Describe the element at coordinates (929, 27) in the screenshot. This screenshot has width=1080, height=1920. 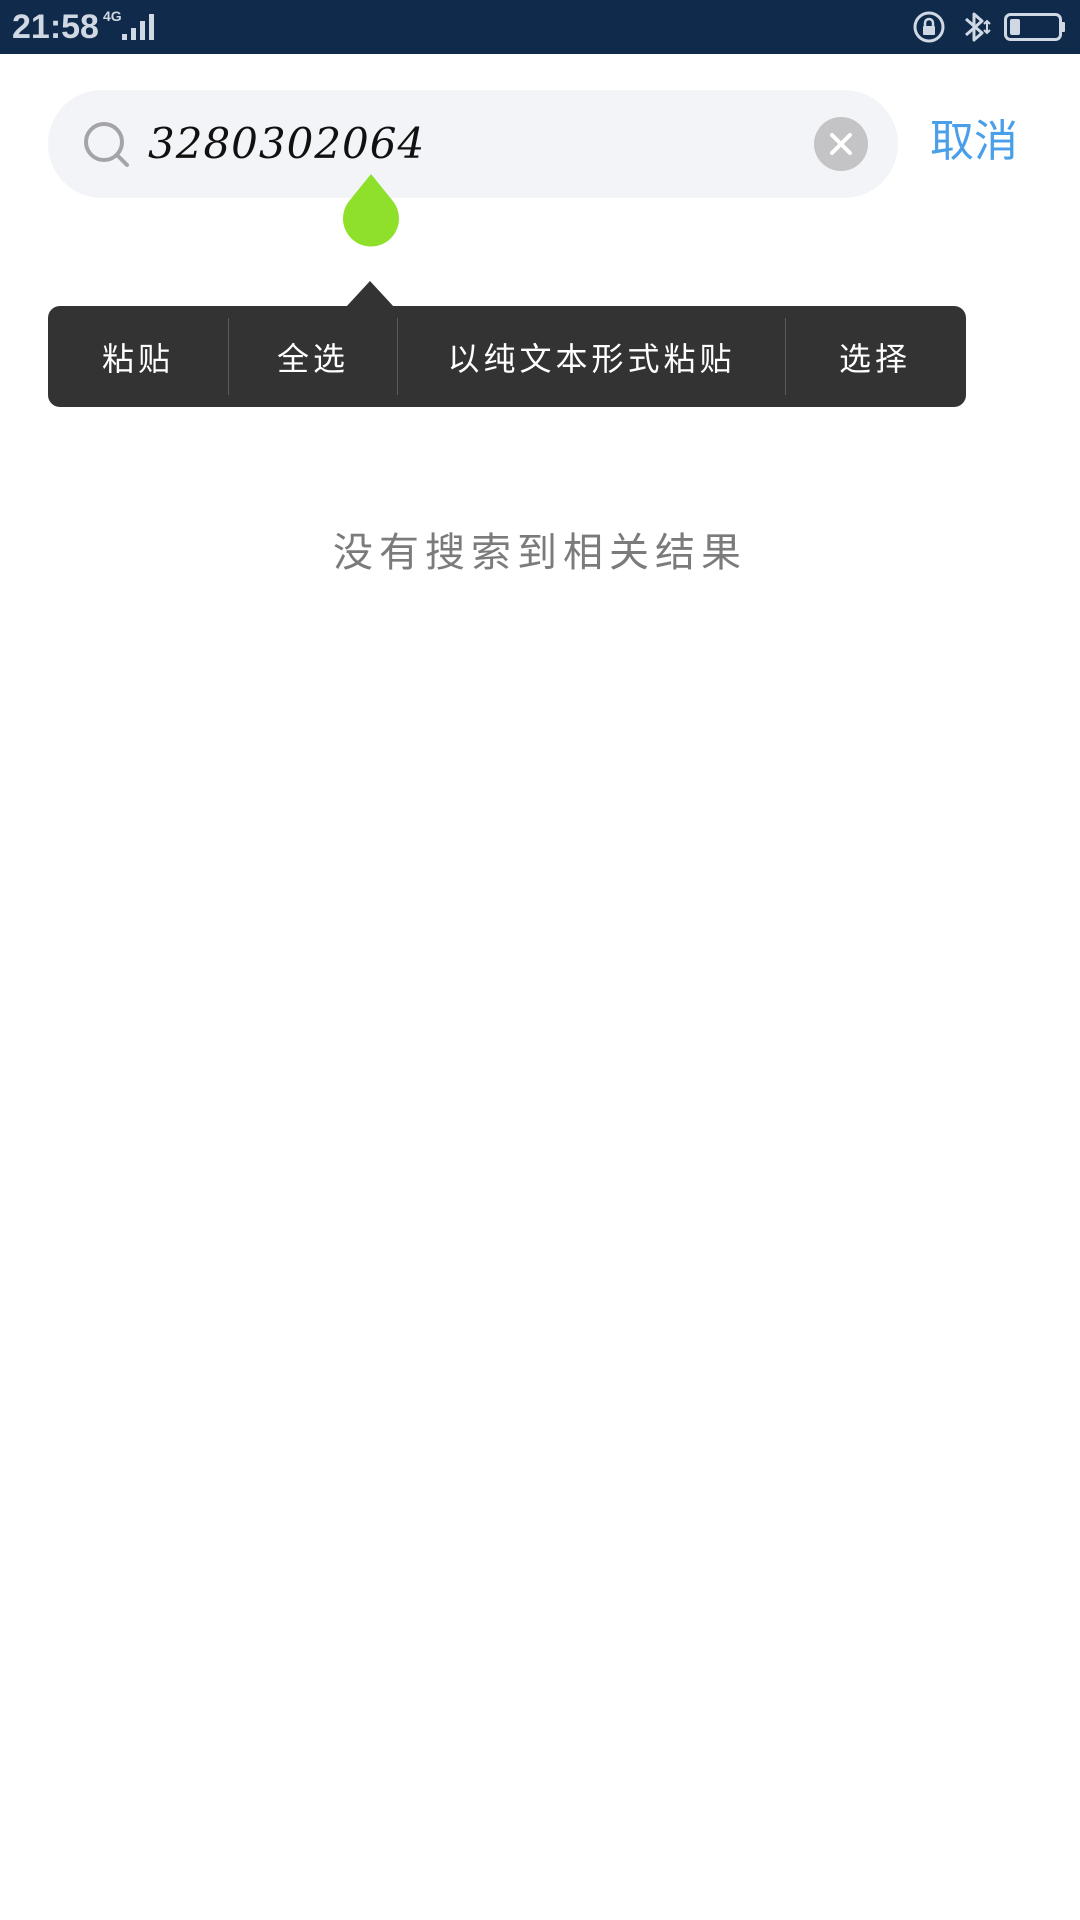
I see `lock-rotation-icon` at that location.